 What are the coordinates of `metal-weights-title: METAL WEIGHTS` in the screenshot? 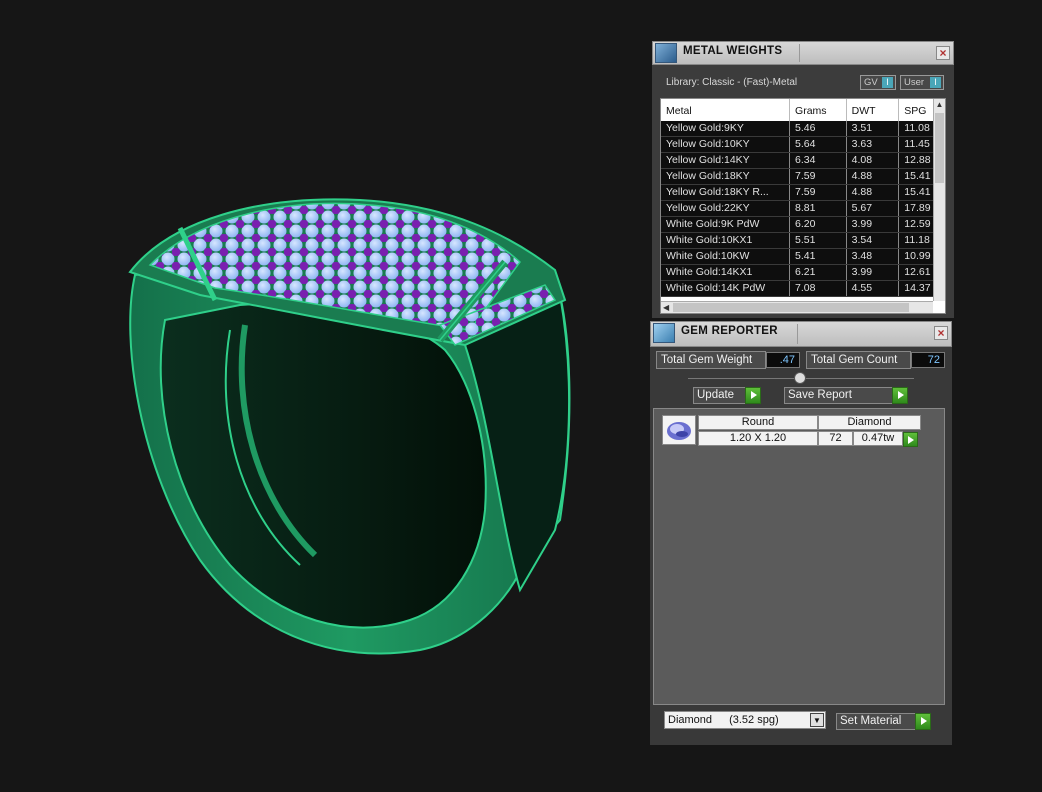 It's located at (733, 51).